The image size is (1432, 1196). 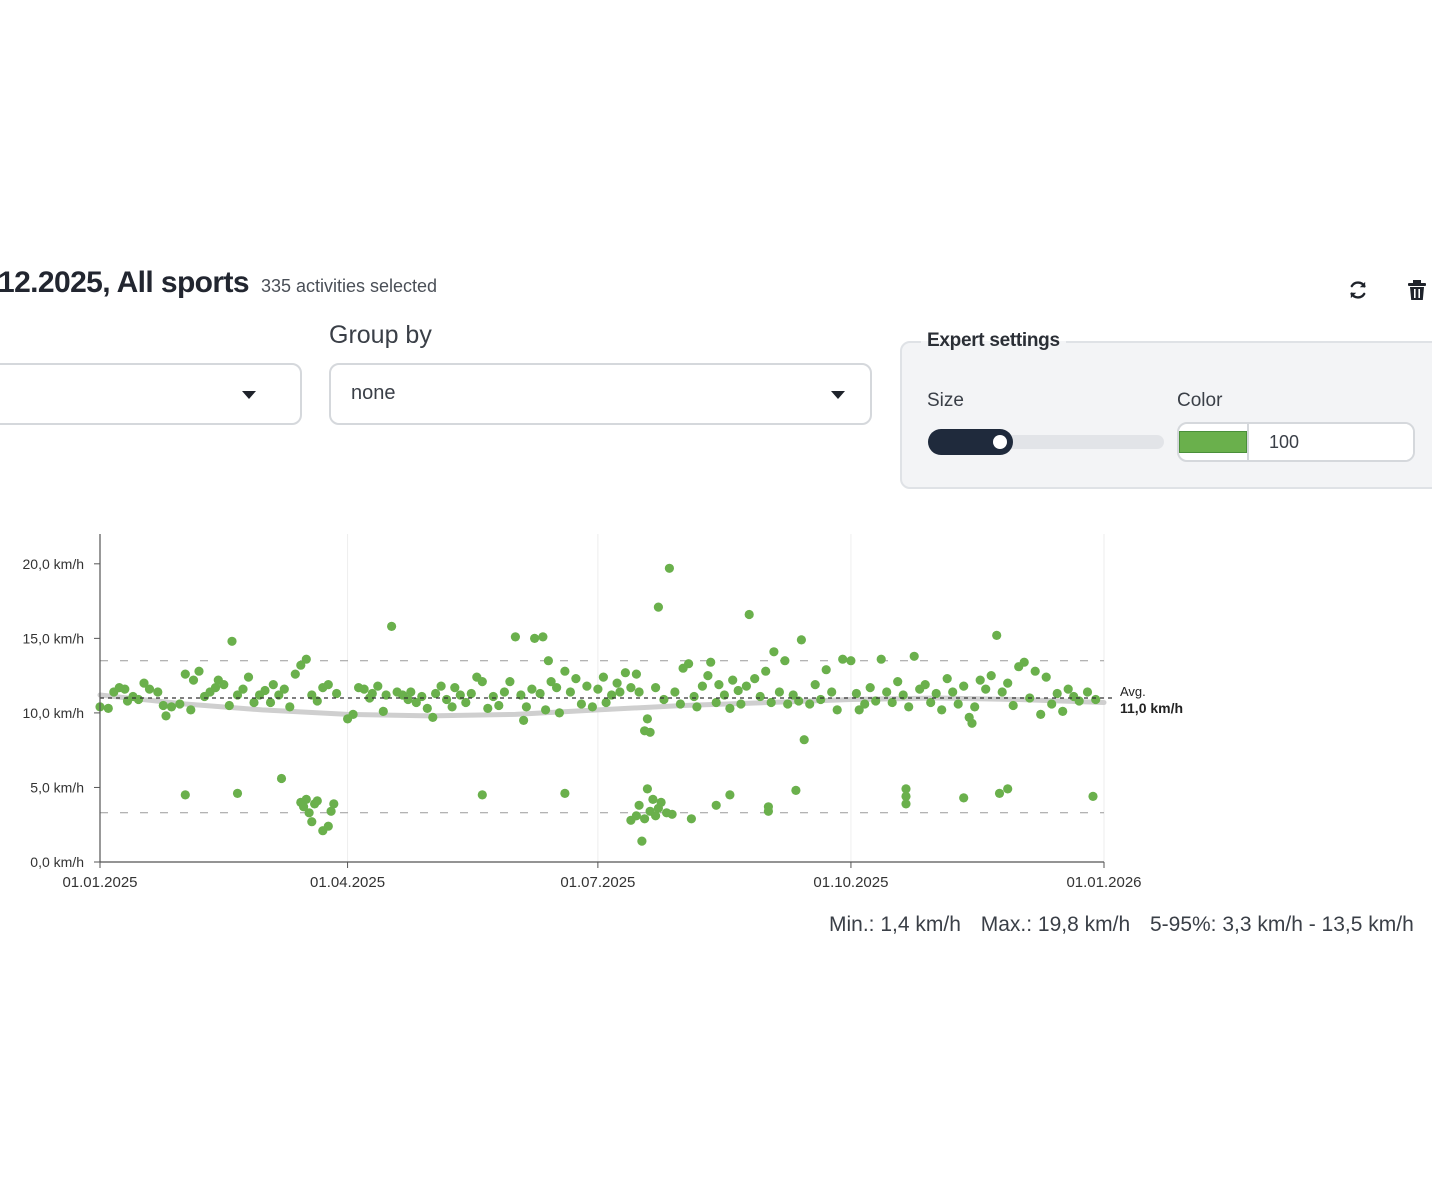 I want to click on stat-min: Min.: 1,4 km/h, so click(x=895, y=924).